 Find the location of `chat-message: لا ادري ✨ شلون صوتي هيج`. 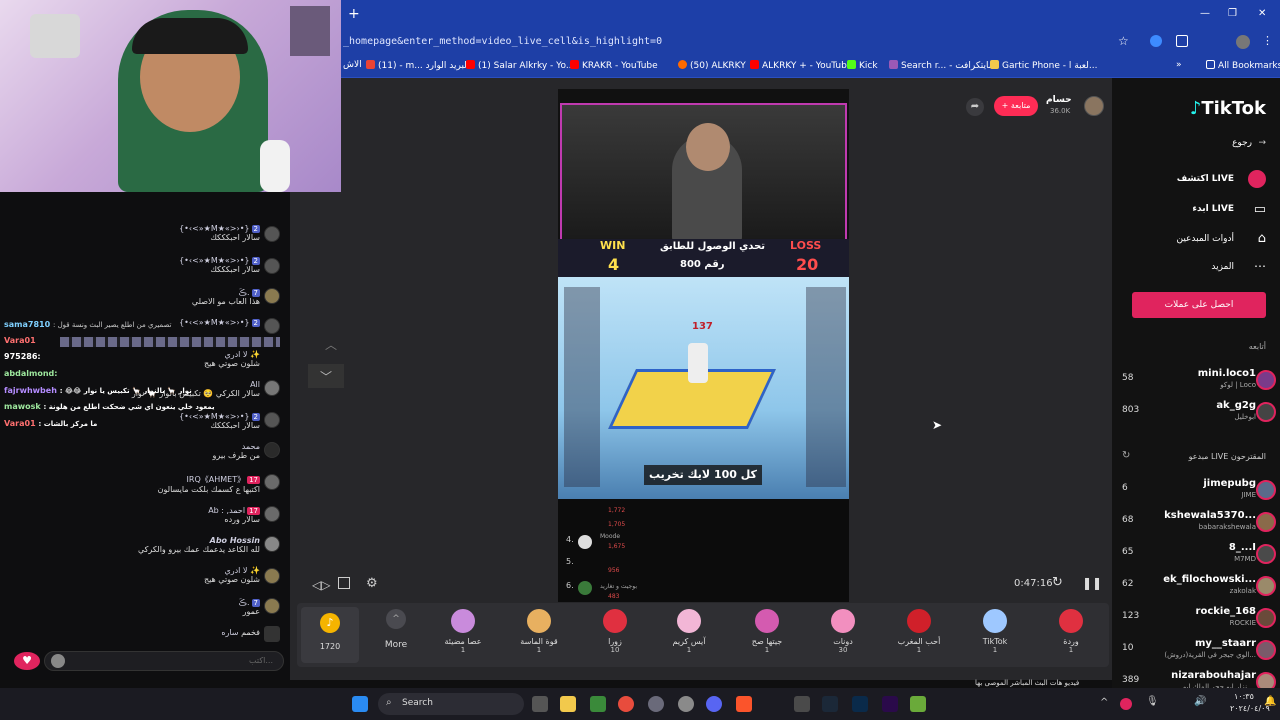

chat-message: لا ادري ✨ شلون صوتي هيج is located at coordinates (231, 359).